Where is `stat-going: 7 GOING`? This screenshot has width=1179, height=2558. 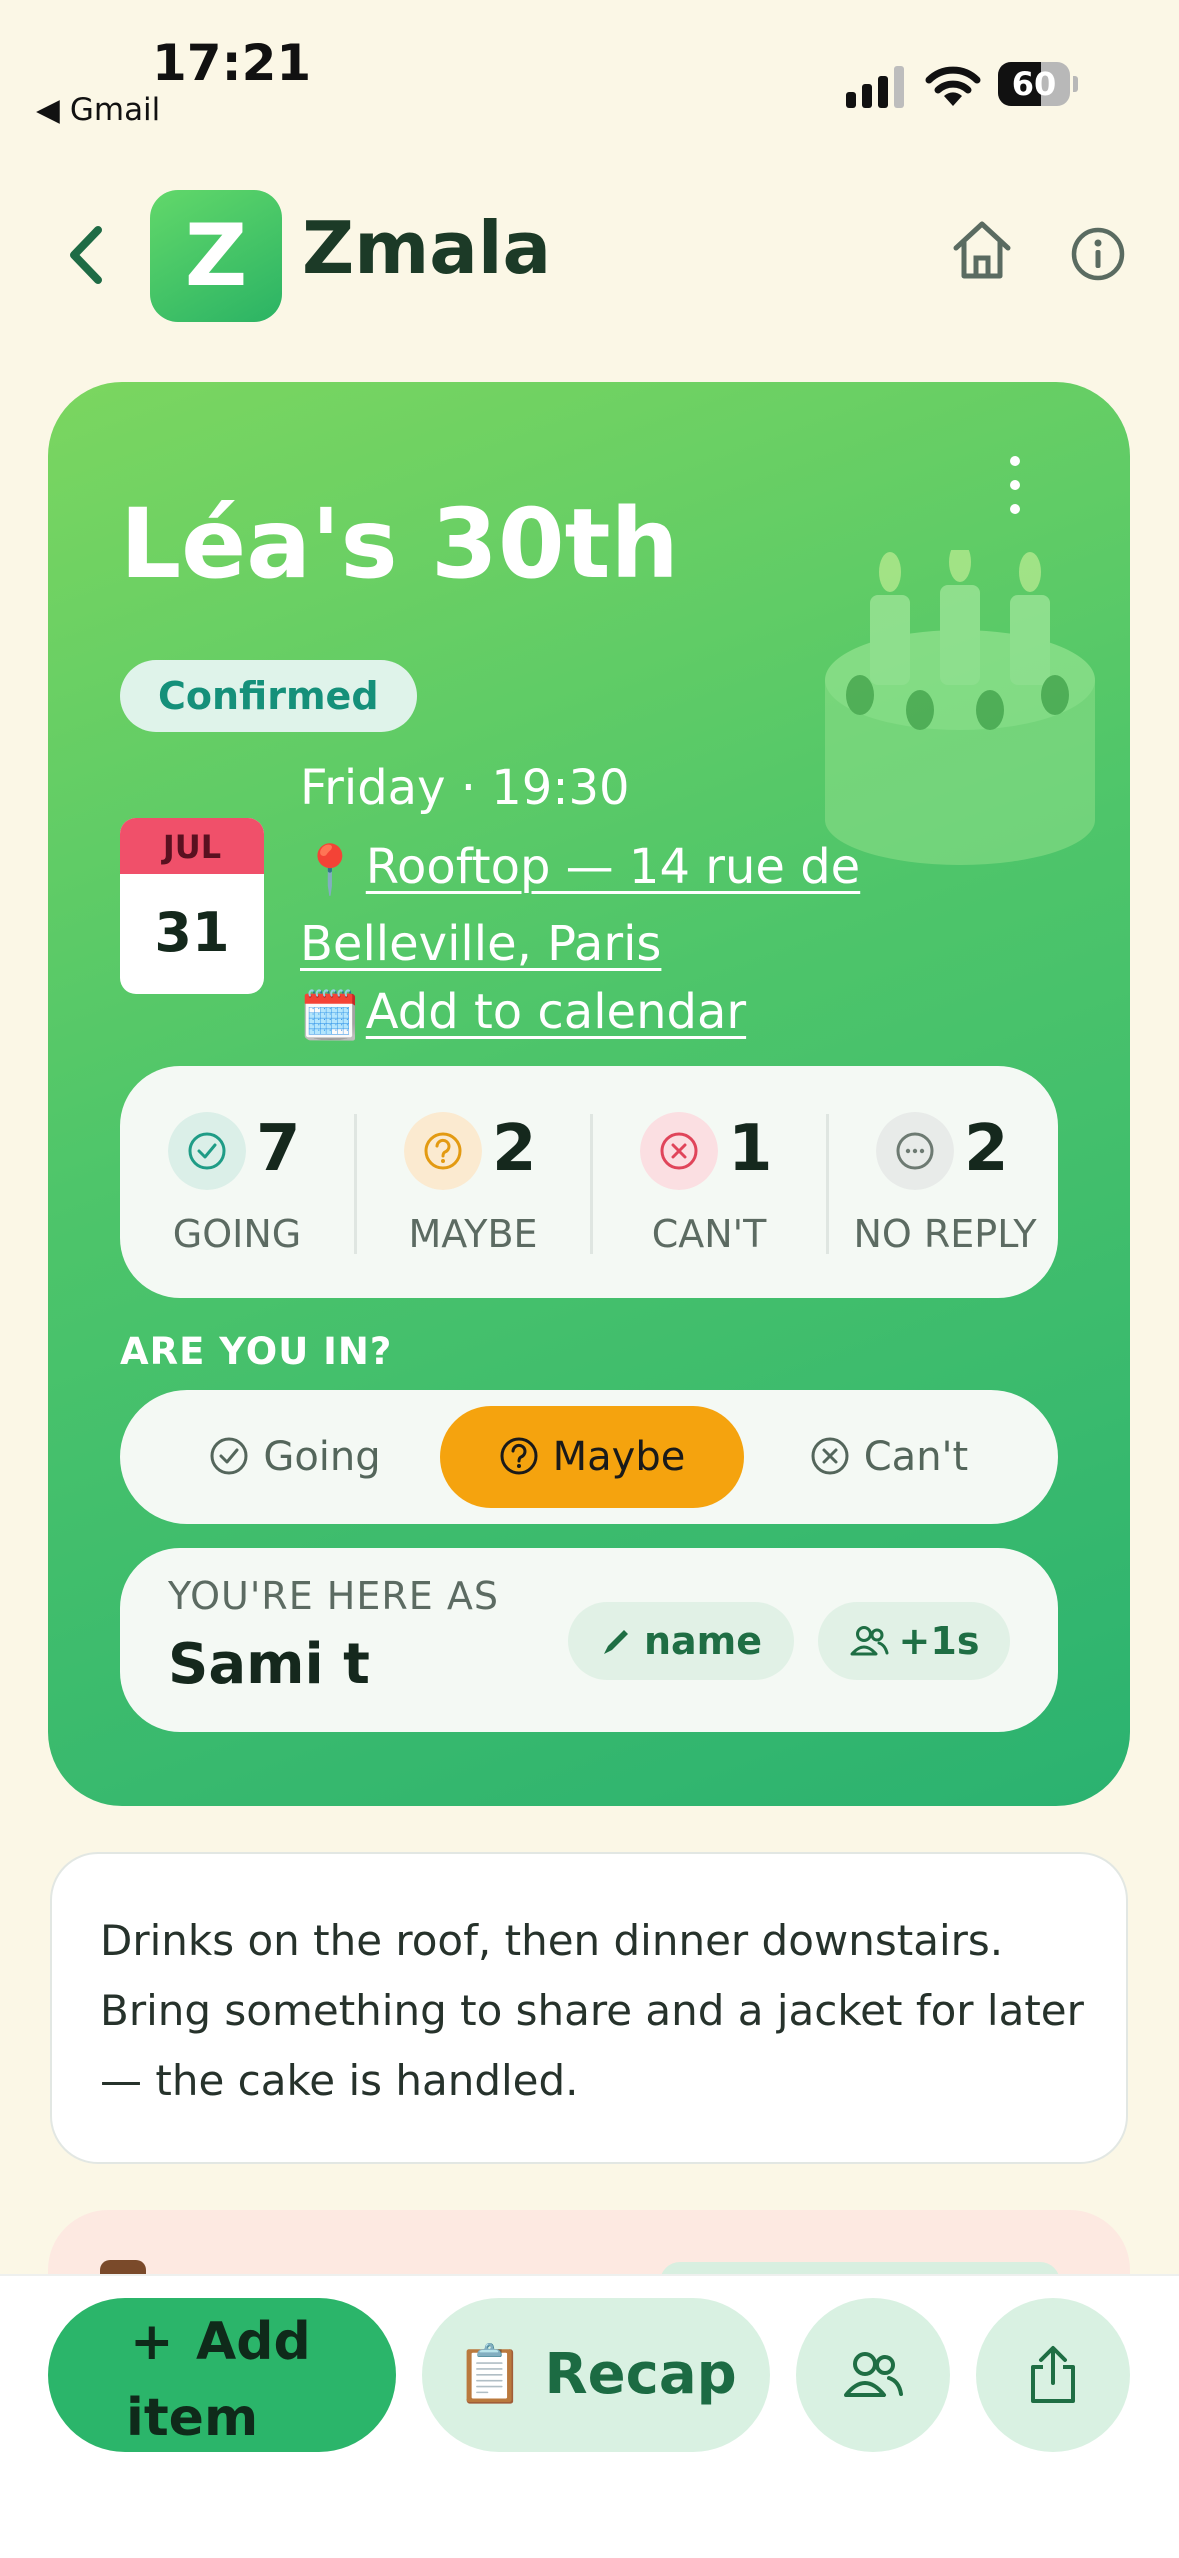 stat-going: 7 GOING is located at coordinates (237, 1182).